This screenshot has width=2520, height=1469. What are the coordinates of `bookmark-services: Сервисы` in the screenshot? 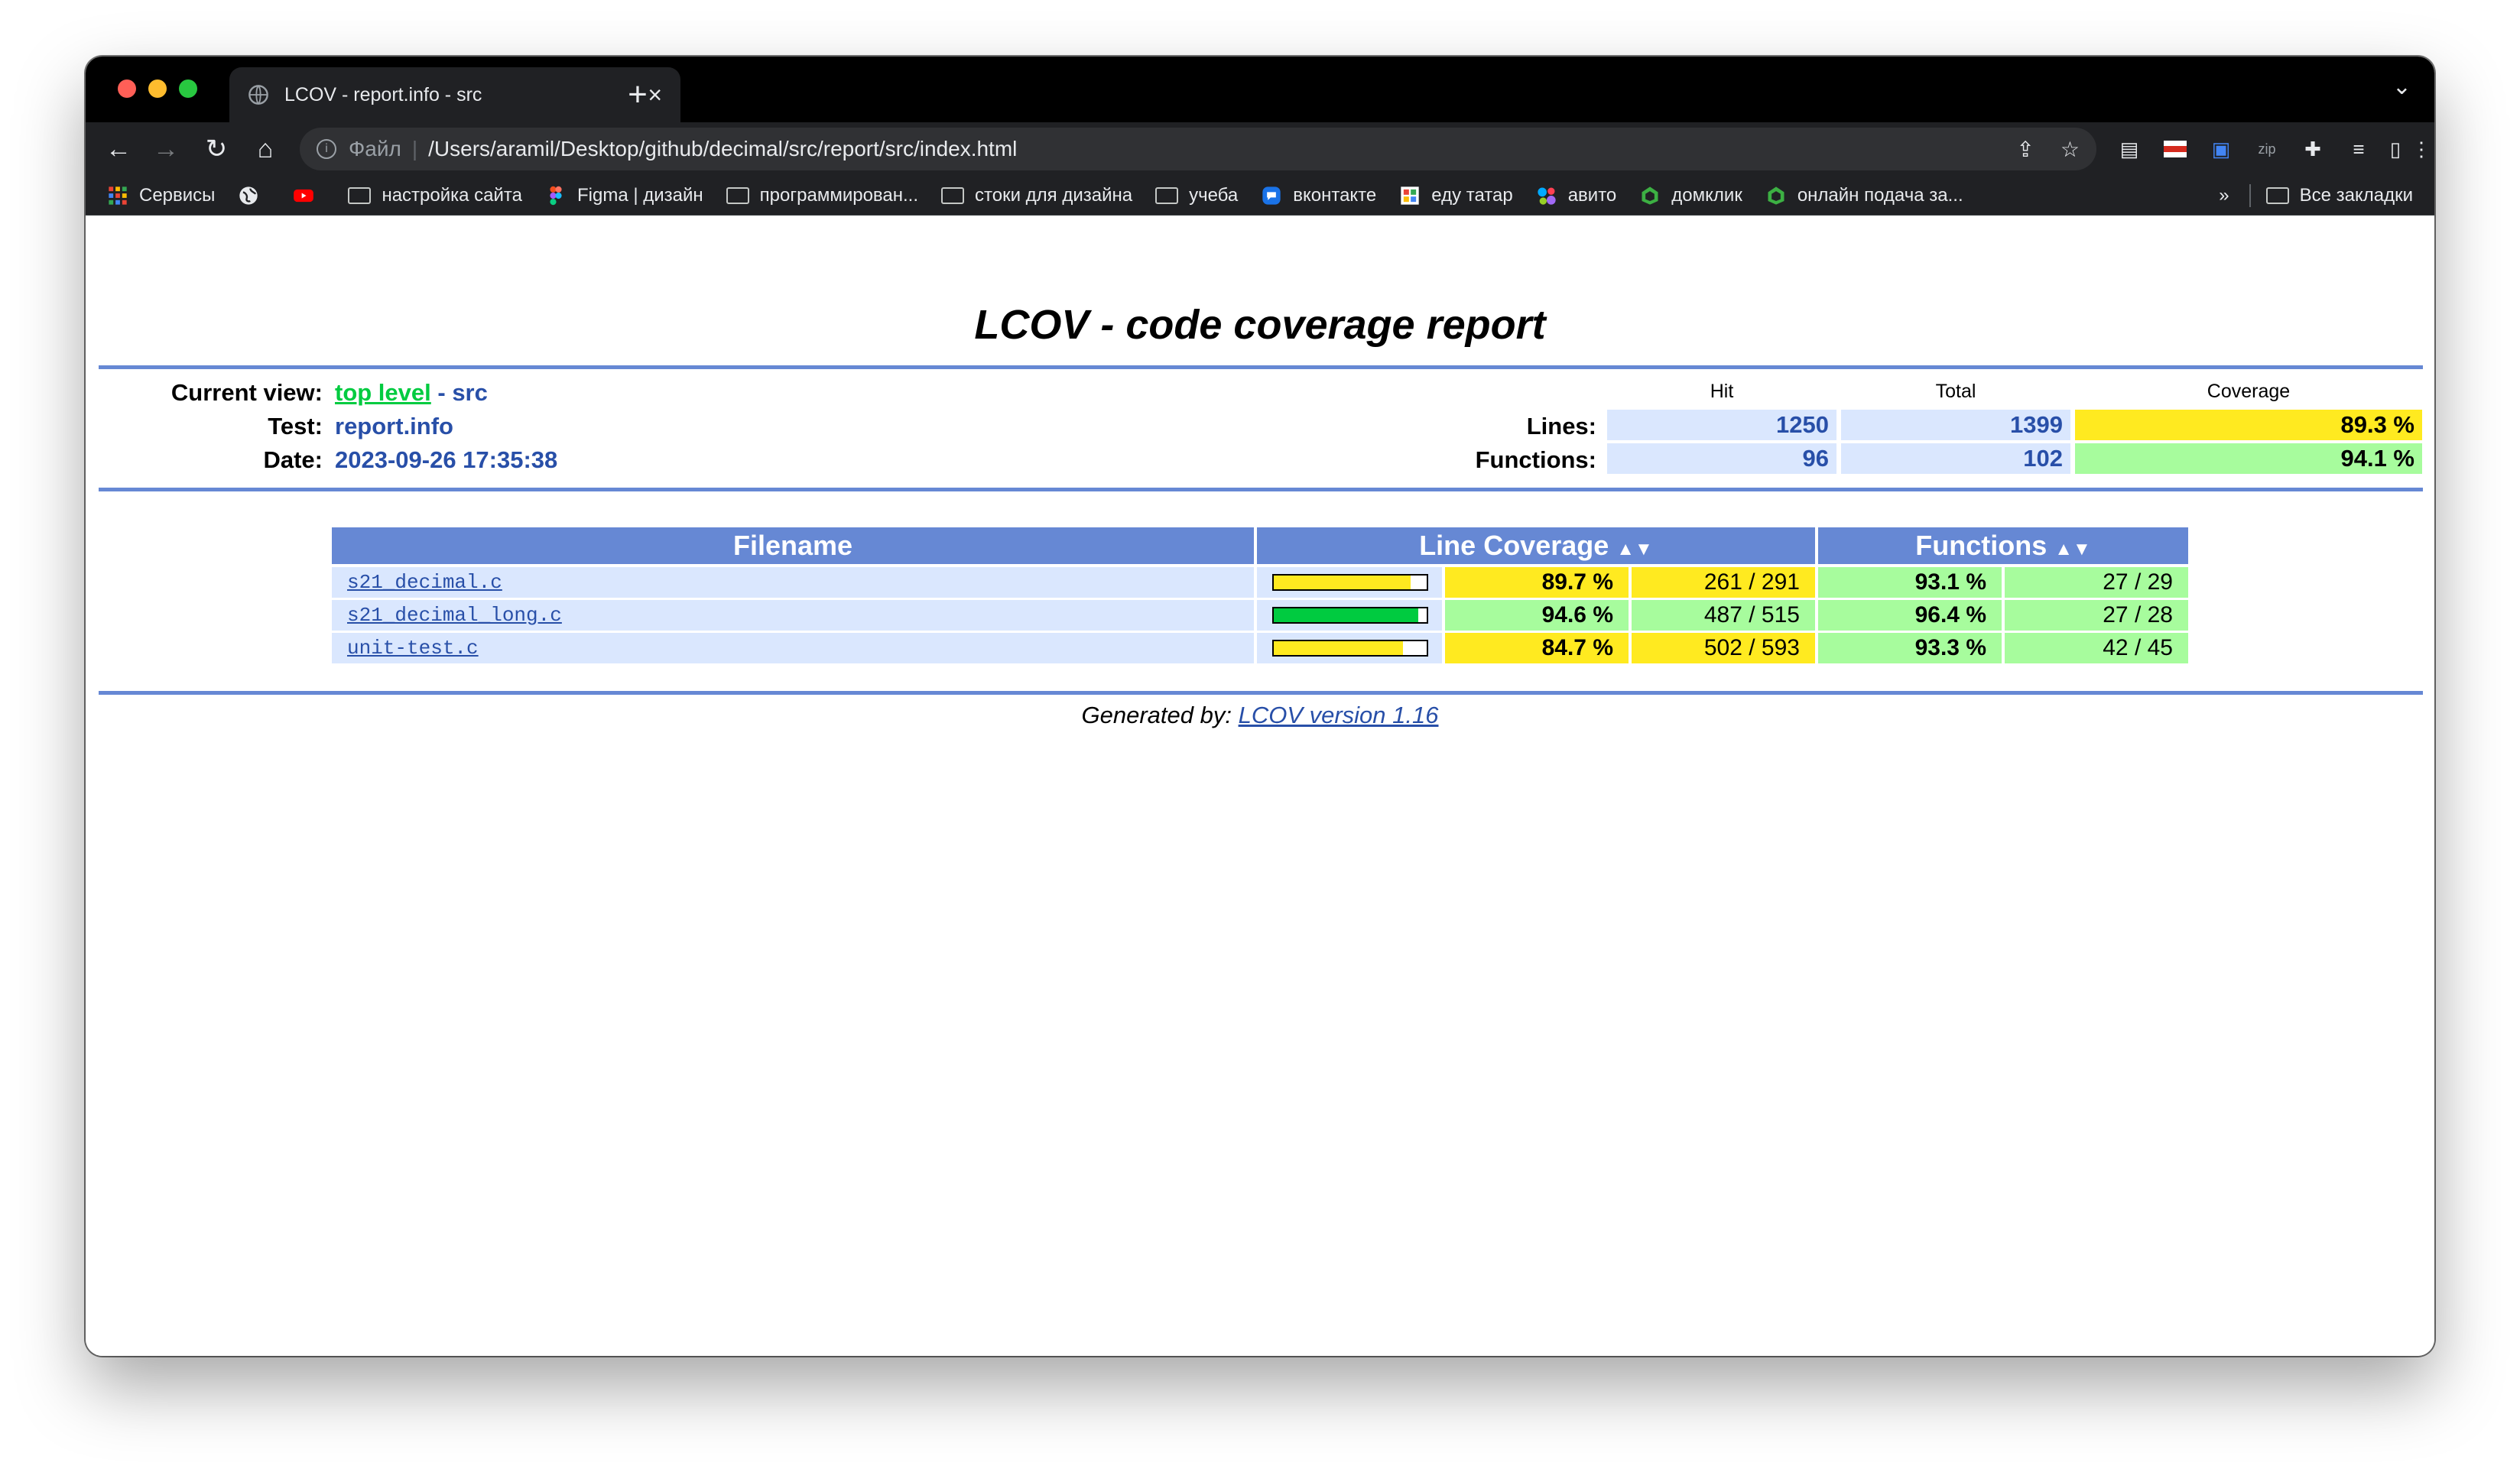 It's located at (161, 195).